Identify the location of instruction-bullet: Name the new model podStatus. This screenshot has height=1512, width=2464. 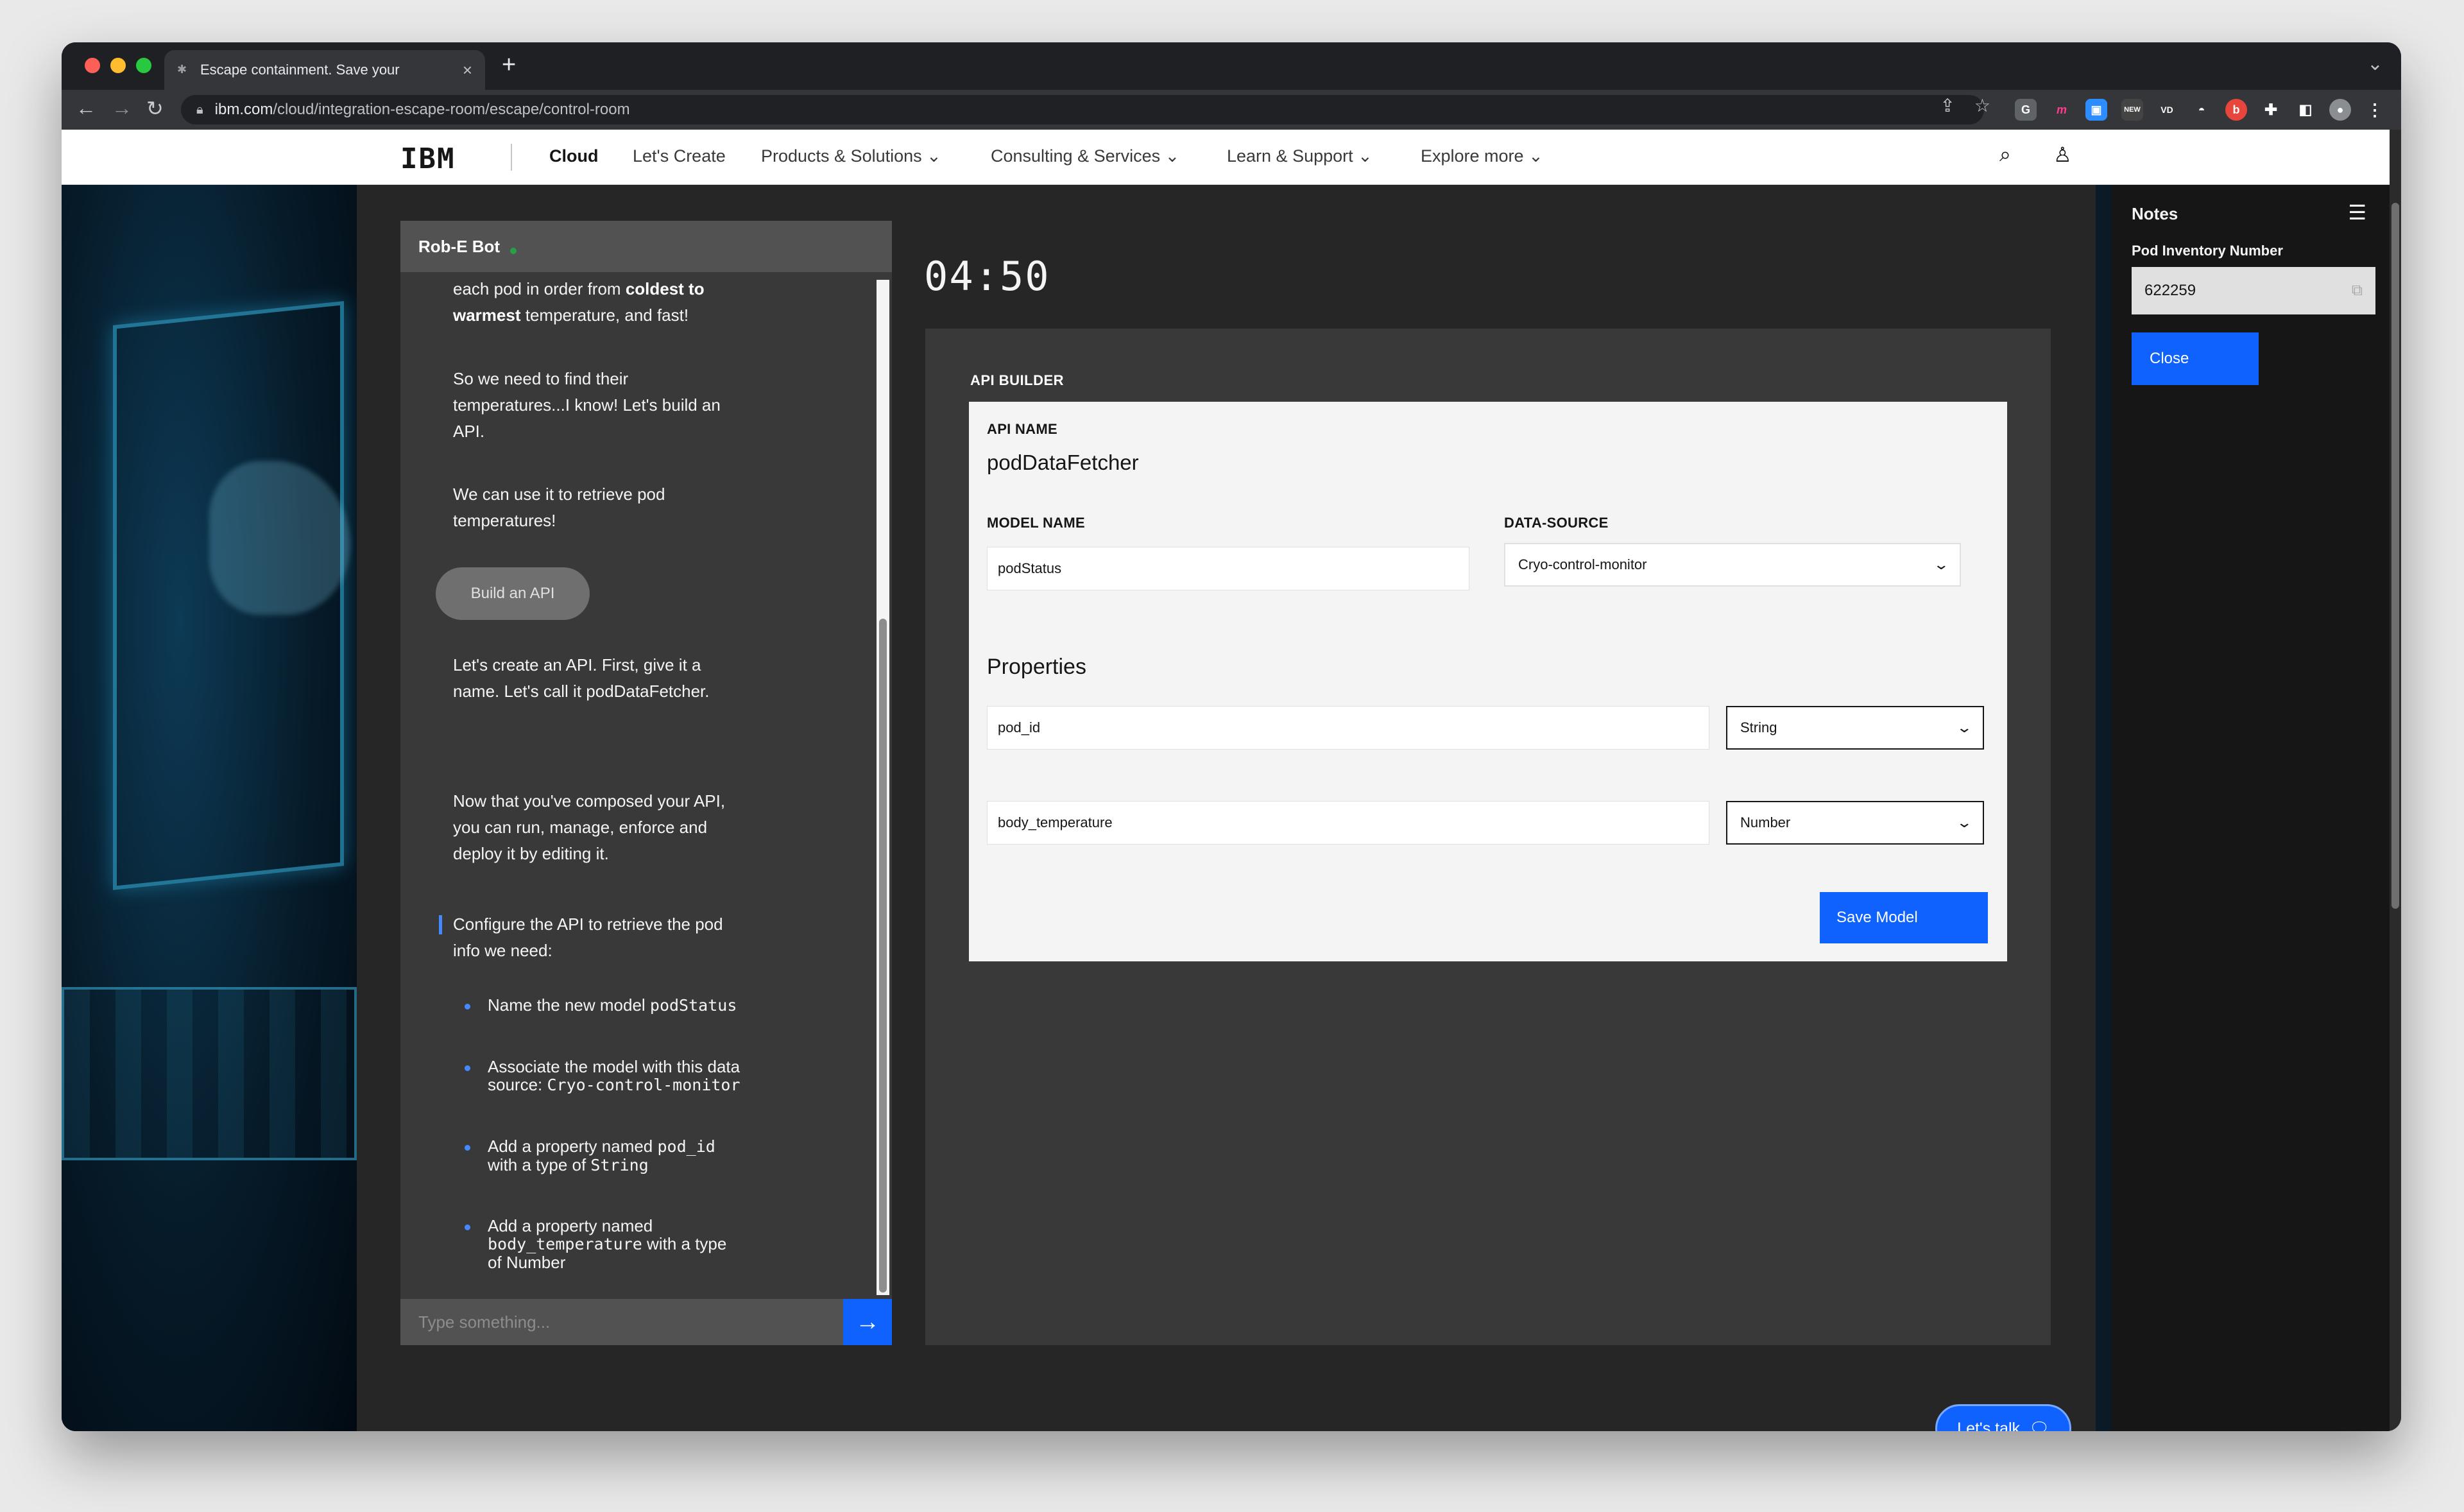
(613, 1005).